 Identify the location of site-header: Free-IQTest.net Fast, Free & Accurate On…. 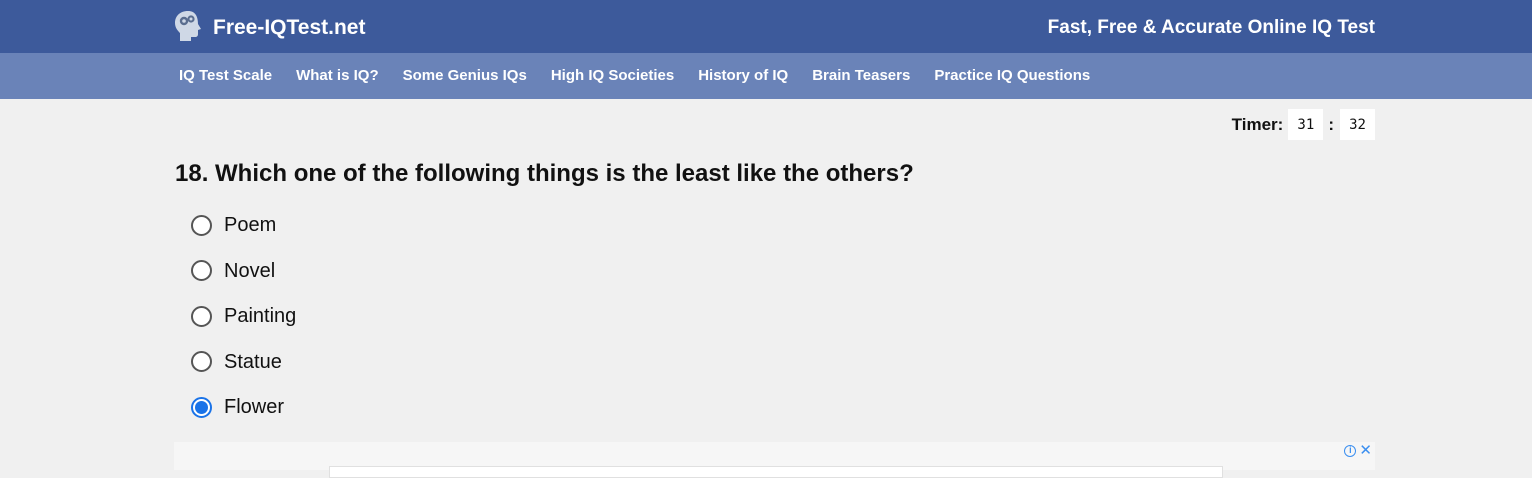
(766, 26).